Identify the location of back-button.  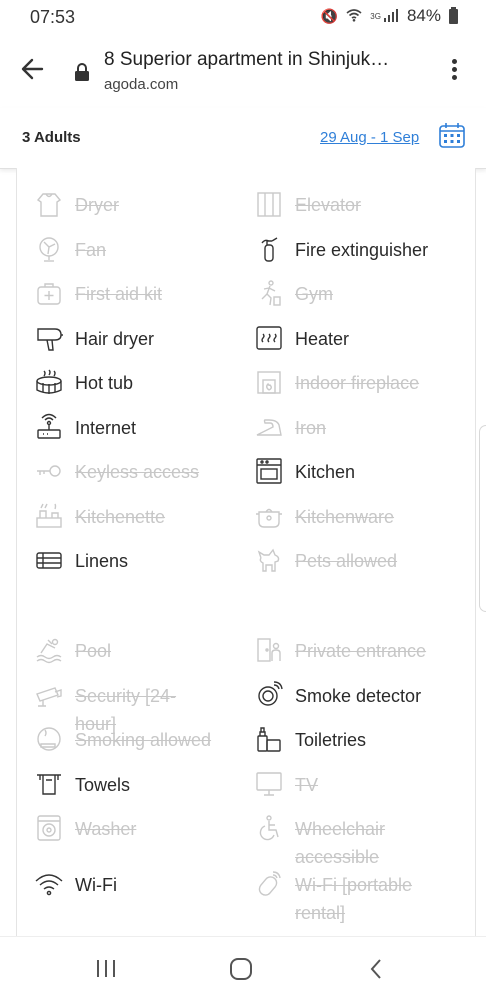
(33, 69).